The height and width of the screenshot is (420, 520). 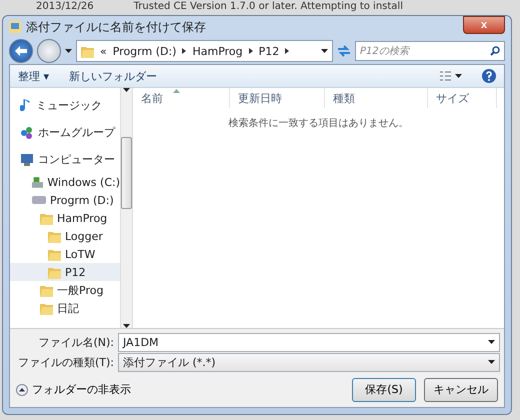 What do you see at coordinates (49, 51) in the screenshot?
I see `forward-button` at bounding box center [49, 51].